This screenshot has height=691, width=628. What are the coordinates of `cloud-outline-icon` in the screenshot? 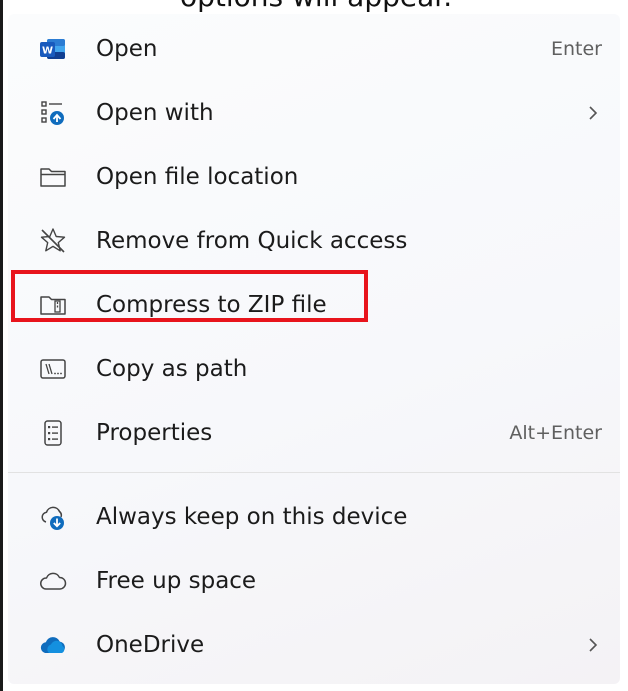 It's located at (53, 581).